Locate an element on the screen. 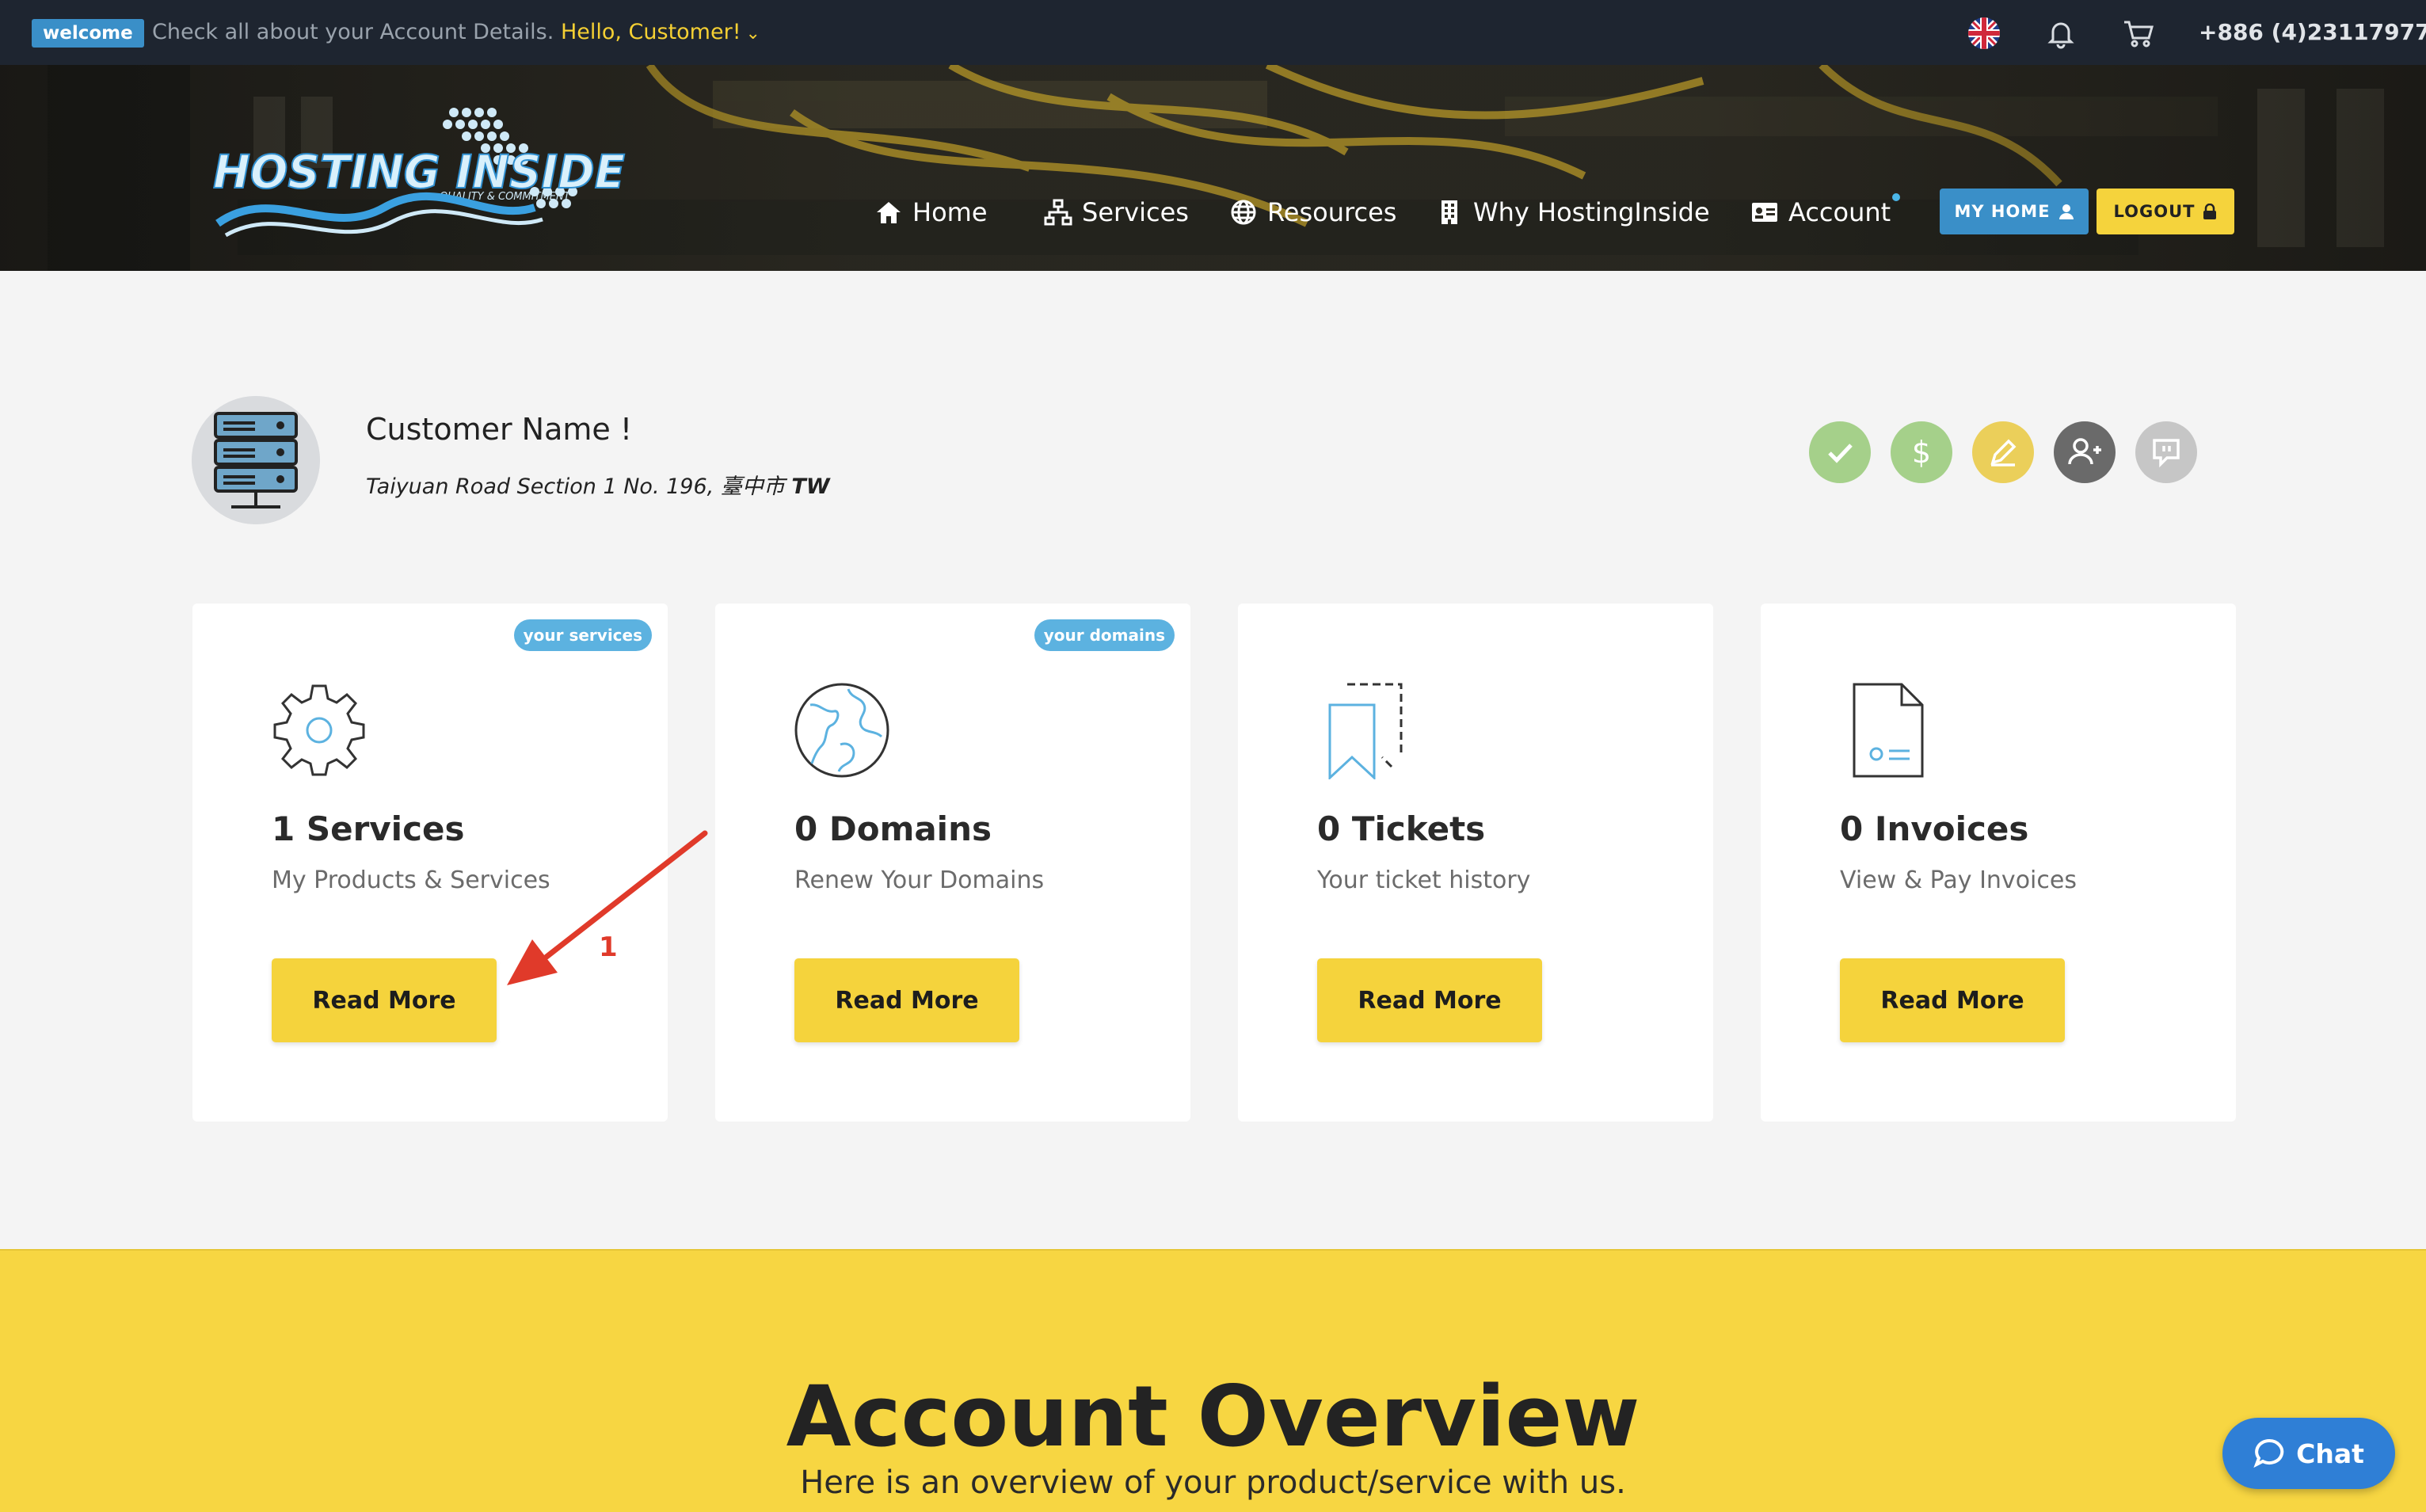 The height and width of the screenshot is (1512, 2426). chat-label: Chat is located at coordinates (2330, 1453).